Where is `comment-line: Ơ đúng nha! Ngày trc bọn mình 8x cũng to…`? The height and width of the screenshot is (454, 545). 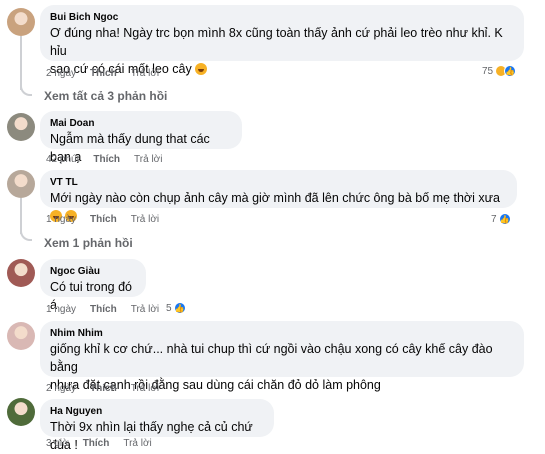
comment-line: Ơ đúng nha! Ngày trc bọn mình 8x cũng to… is located at coordinates (276, 42).